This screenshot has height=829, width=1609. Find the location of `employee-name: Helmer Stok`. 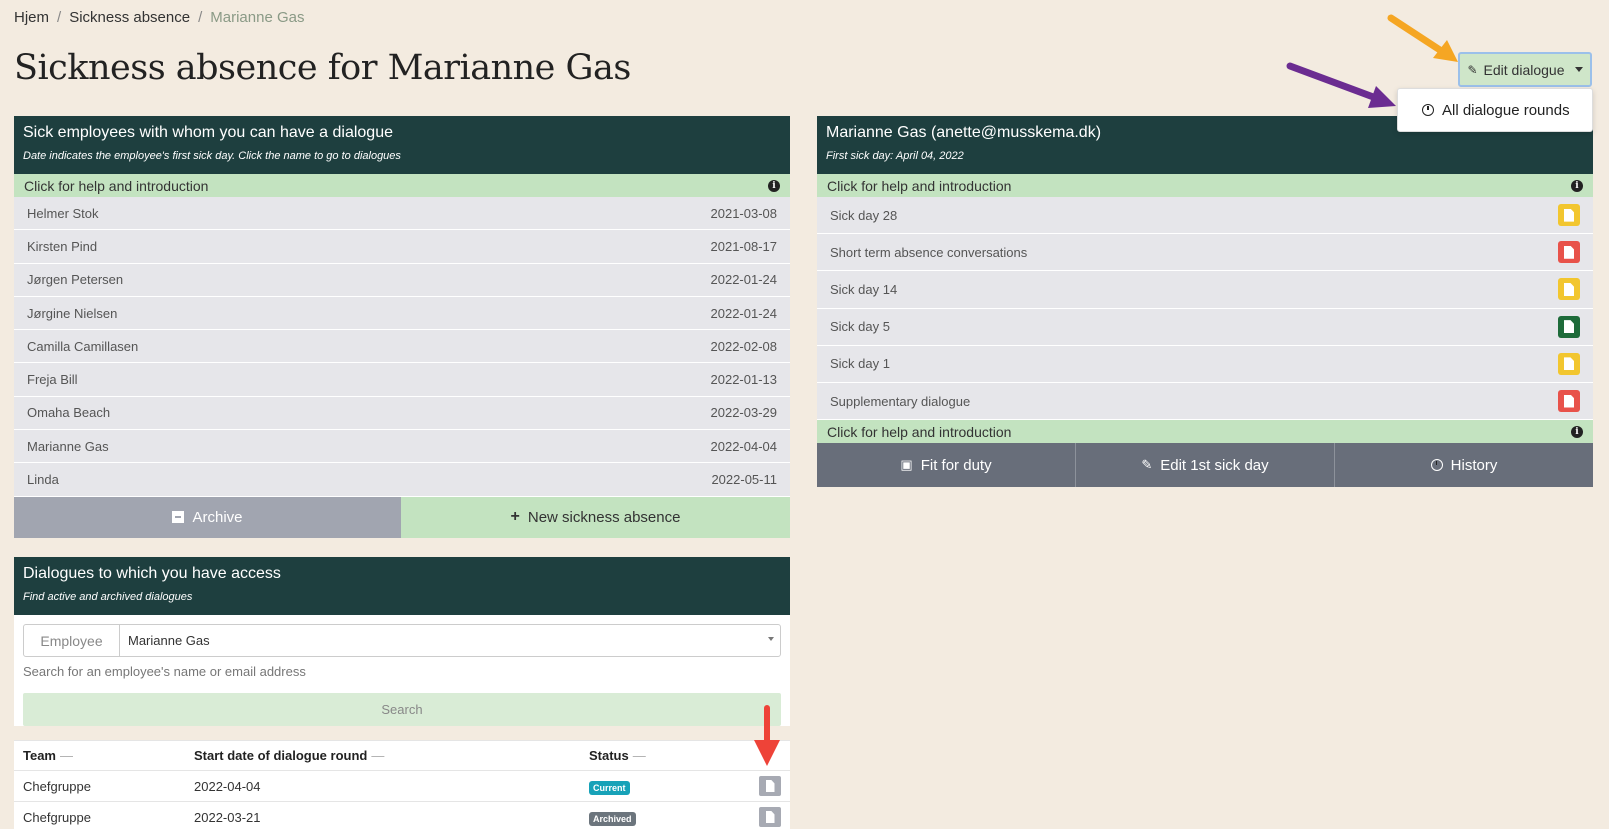

employee-name: Helmer Stok is located at coordinates (63, 213).